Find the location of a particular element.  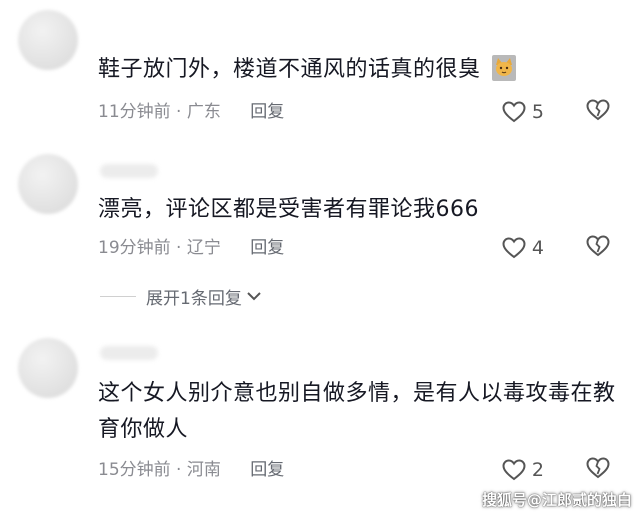

time-location: 15分钟前 · 河南 is located at coordinates (159, 470).